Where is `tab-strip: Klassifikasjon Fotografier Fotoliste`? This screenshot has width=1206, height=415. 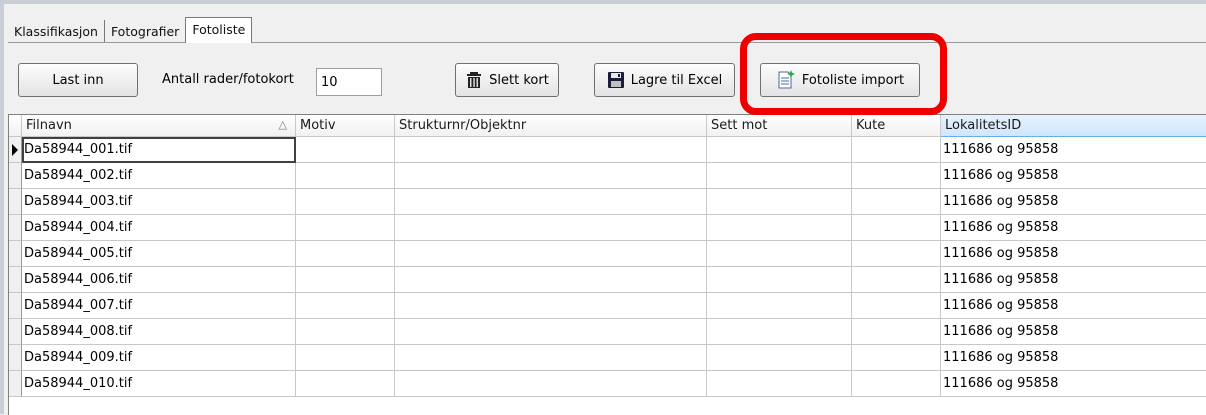 tab-strip: Klassifikasjon Fotografier Fotoliste is located at coordinates (130, 29).